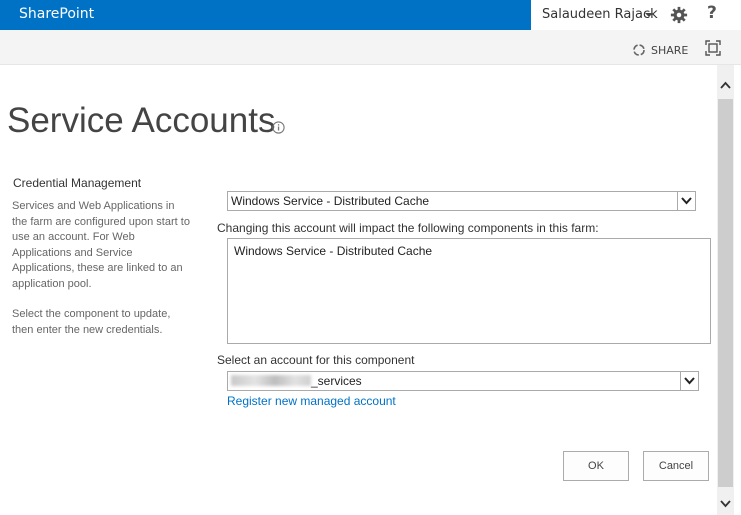 The height and width of the screenshot is (515, 741). I want to click on info-icon, so click(278, 127).